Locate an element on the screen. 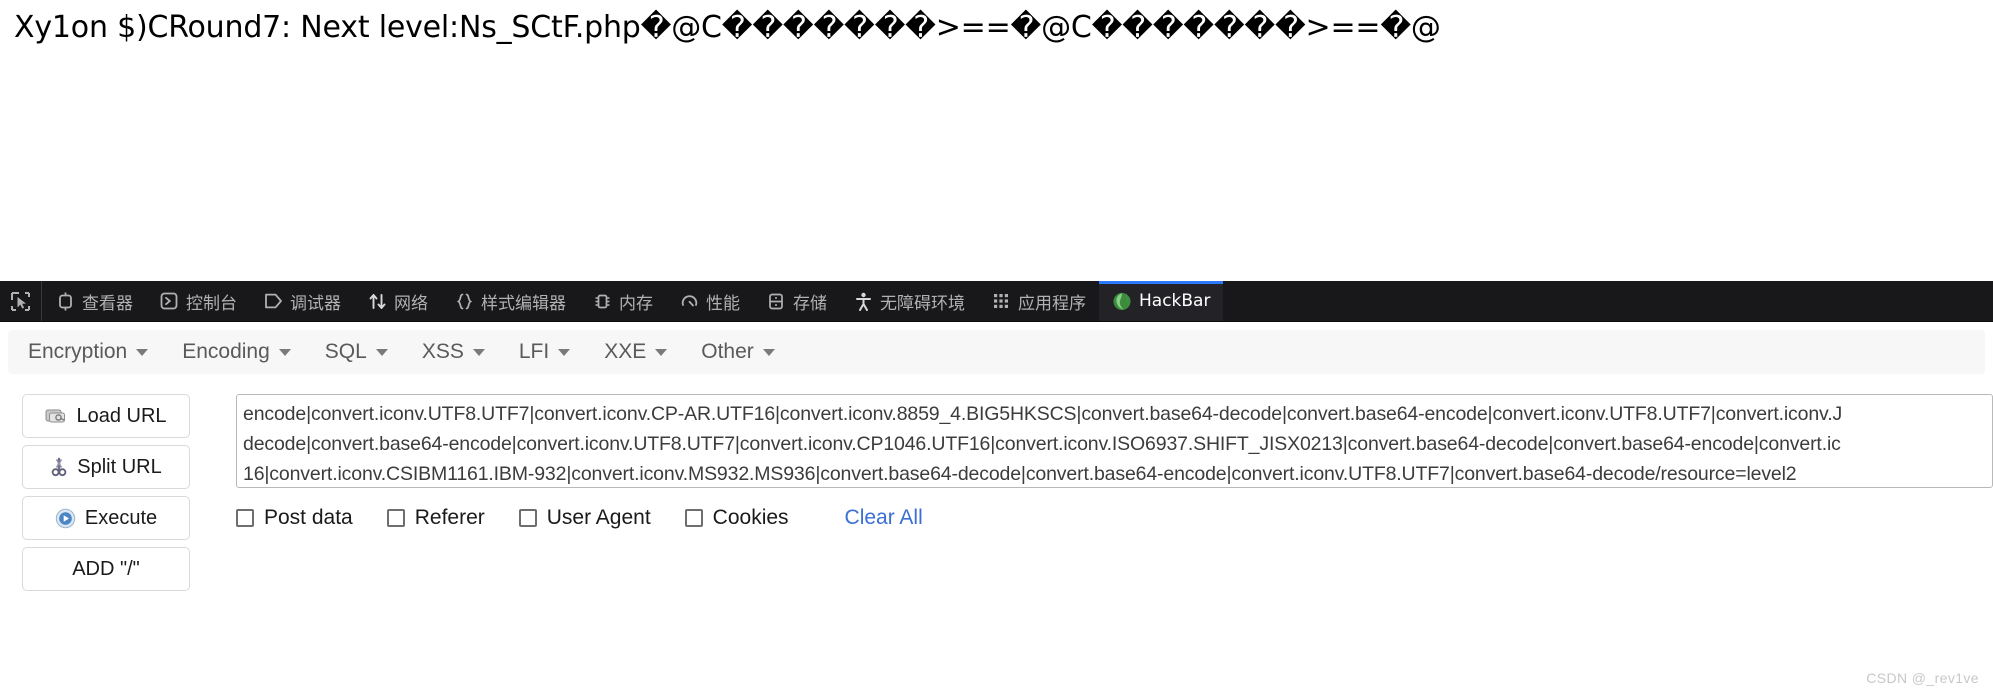 This screenshot has height=695, width=1993. tab-label: 调试器 is located at coordinates (315, 303).